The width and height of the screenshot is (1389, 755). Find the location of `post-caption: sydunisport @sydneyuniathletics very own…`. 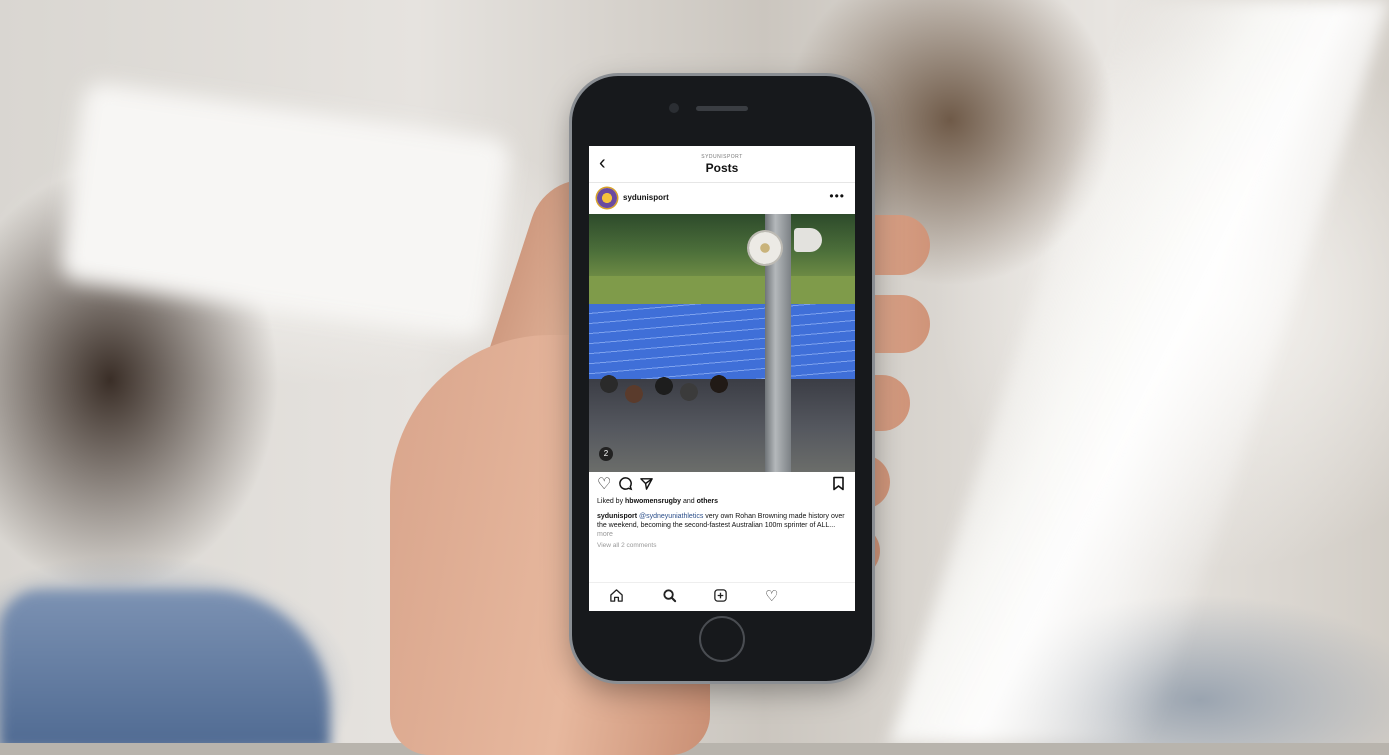

post-caption: sydunisport @sydneyuniathletics very own… is located at coordinates (722, 526).